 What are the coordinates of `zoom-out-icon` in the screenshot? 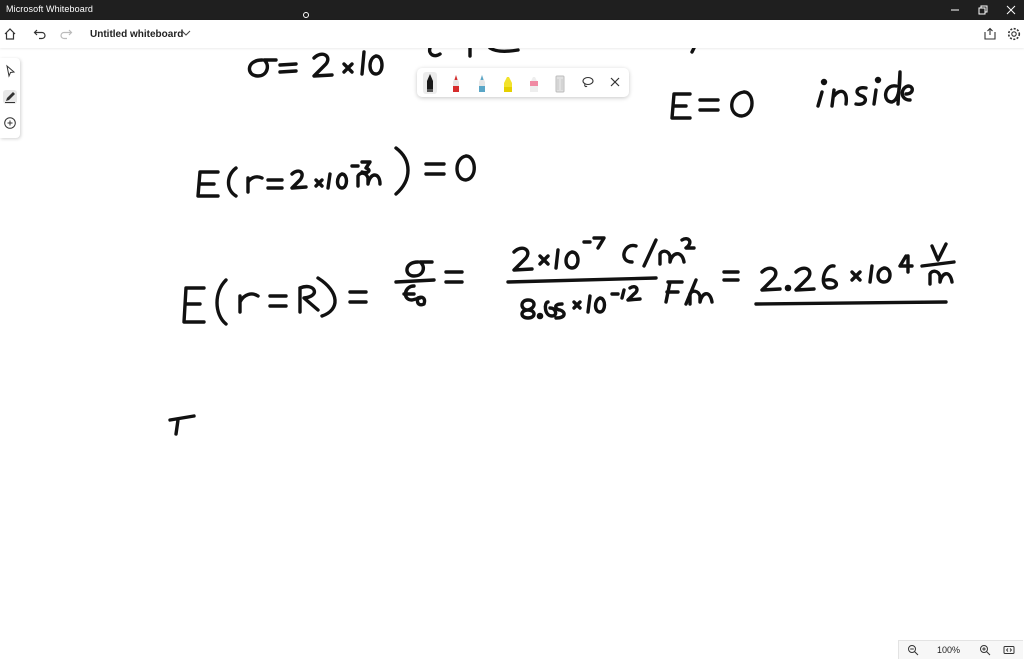 It's located at (913, 650).